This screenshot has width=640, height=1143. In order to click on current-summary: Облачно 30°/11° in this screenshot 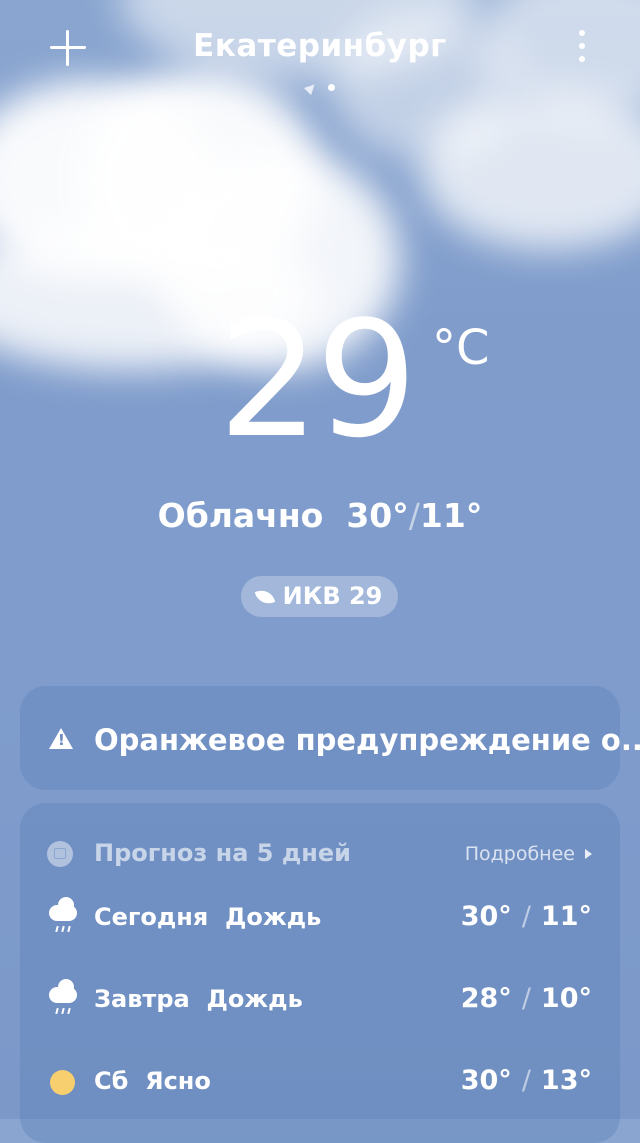, I will do `click(320, 515)`.